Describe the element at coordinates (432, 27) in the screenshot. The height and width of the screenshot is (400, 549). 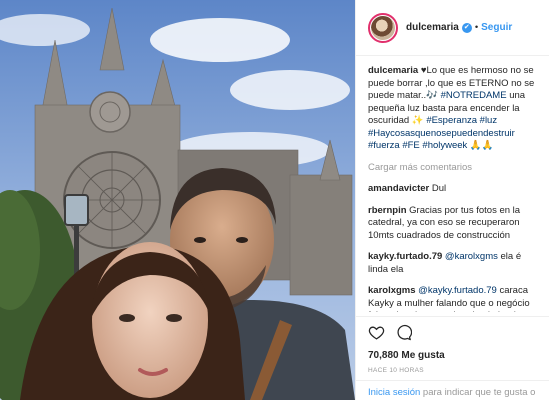
I see `header-username: dulcemaria` at that location.